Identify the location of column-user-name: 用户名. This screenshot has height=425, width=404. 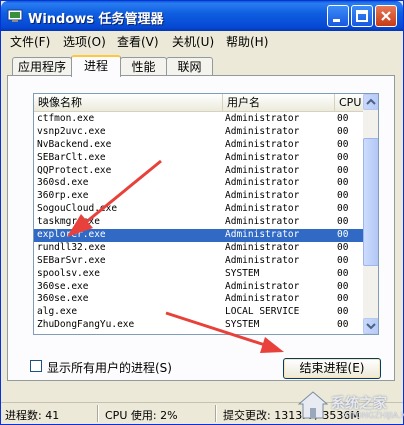
(279, 103).